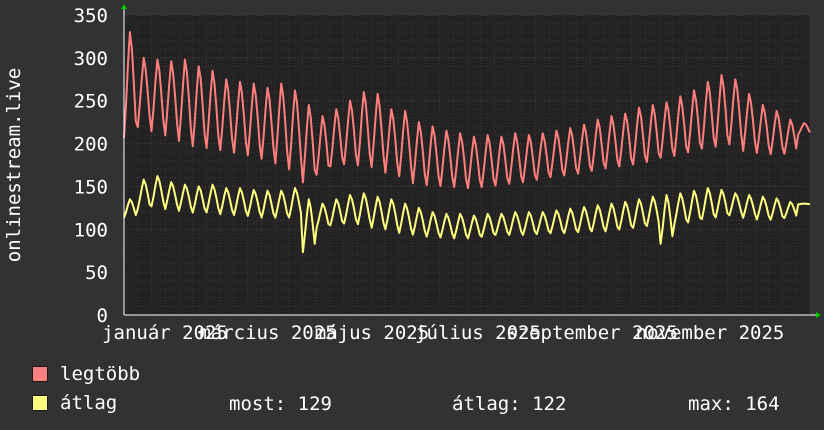 Image resolution: width=824 pixels, height=430 pixels. What do you see at coordinates (40, 374) in the screenshot?
I see `legend-swatch-max` at bounding box center [40, 374].